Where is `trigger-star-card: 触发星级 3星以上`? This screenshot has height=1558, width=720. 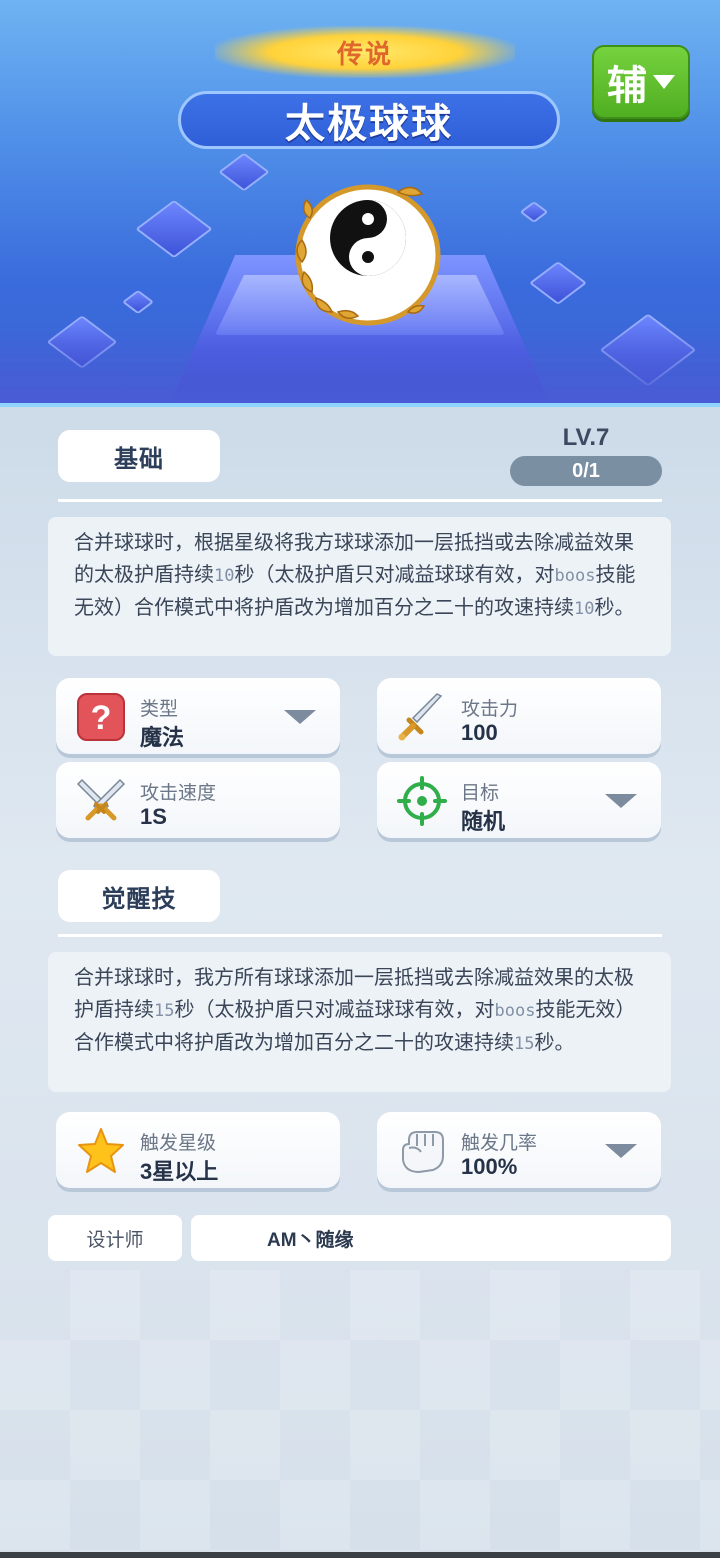
trigger-star-card: 触发星级 3星以上 is located at coordinates (198, 1150).